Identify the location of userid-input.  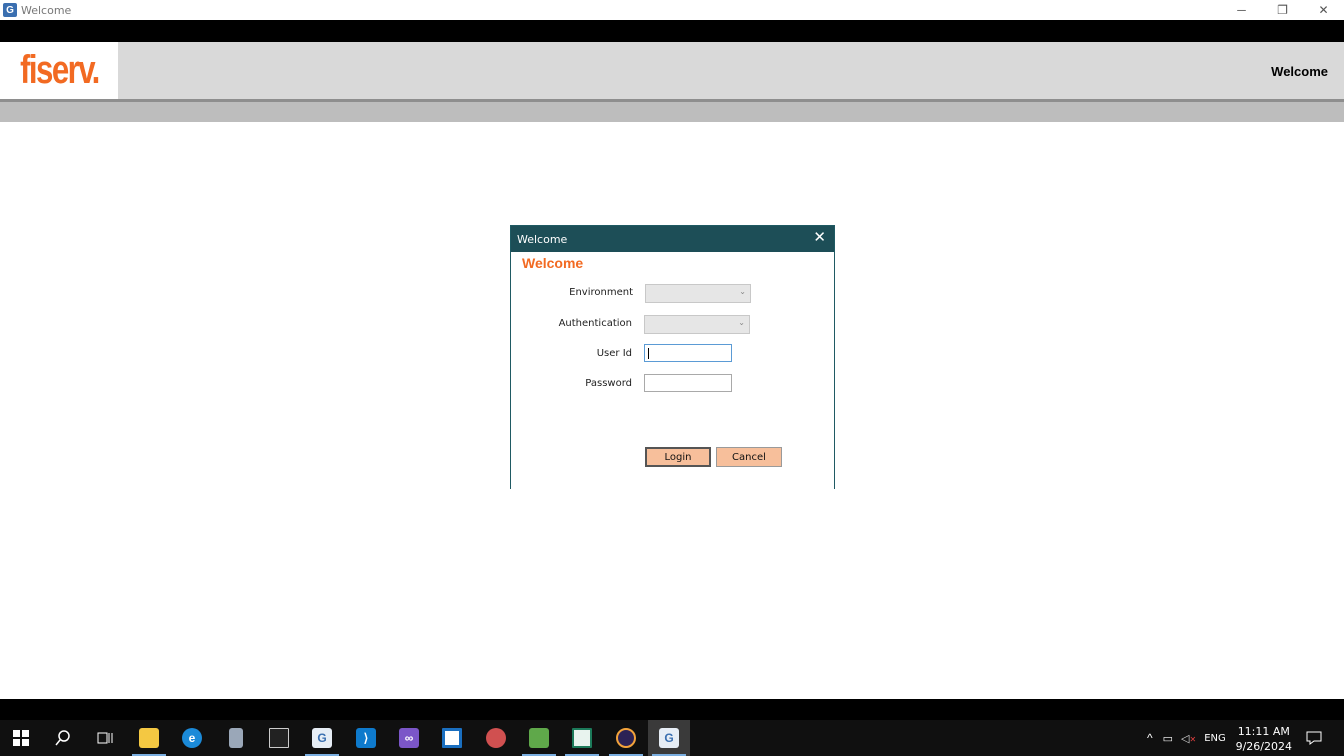
(688, 353).